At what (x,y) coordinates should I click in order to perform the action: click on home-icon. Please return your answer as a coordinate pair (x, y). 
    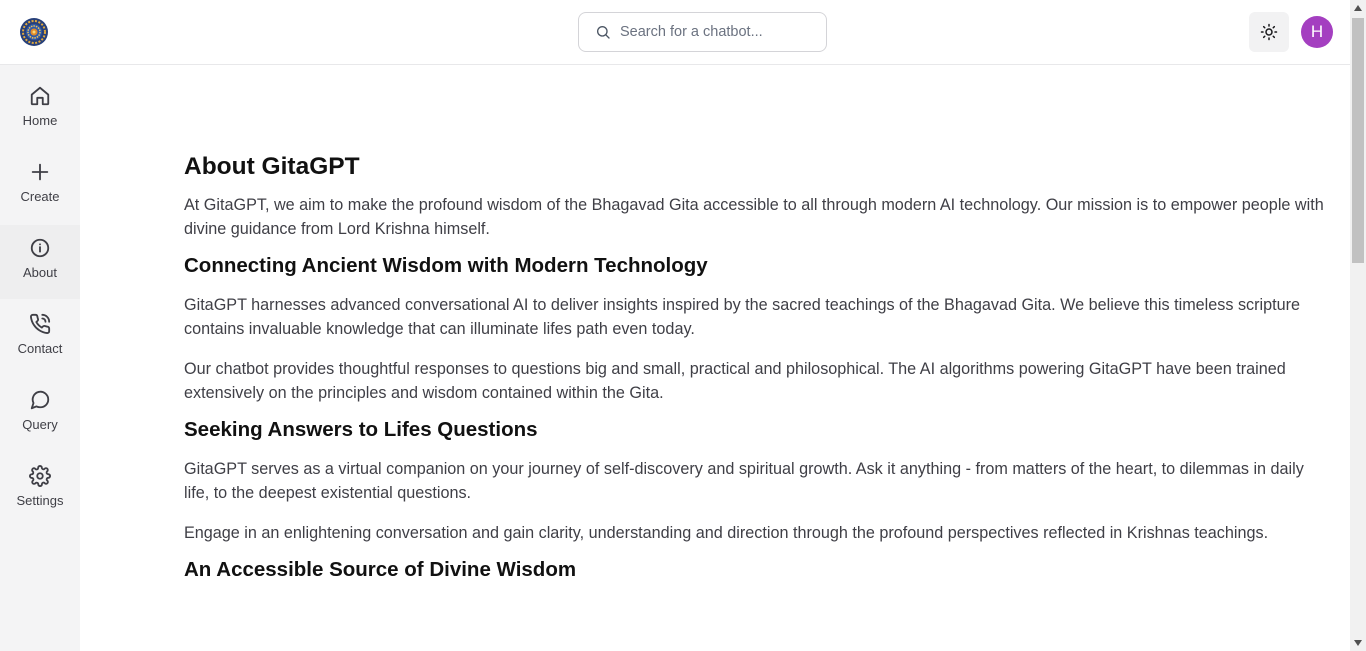
    Looking at the image, I should click on (40, 96).